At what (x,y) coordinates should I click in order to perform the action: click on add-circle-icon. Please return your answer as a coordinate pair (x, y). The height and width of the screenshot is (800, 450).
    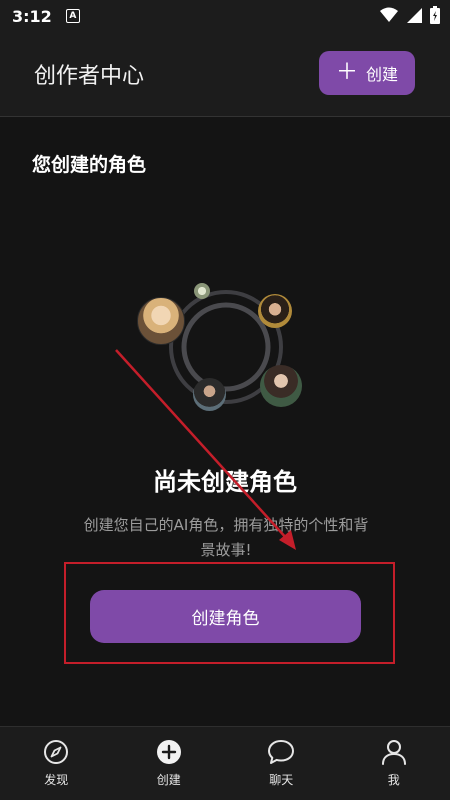
    Looking at the image, I should click on (168, 752).